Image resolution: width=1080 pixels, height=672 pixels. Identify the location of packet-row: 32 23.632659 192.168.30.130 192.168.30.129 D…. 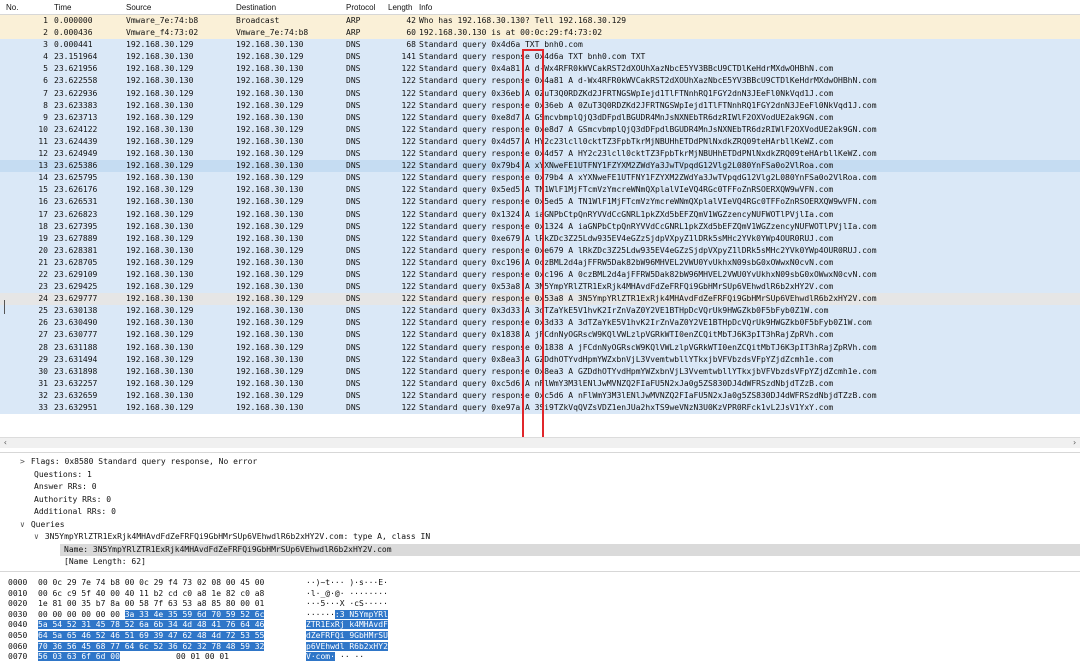
(540, 395).